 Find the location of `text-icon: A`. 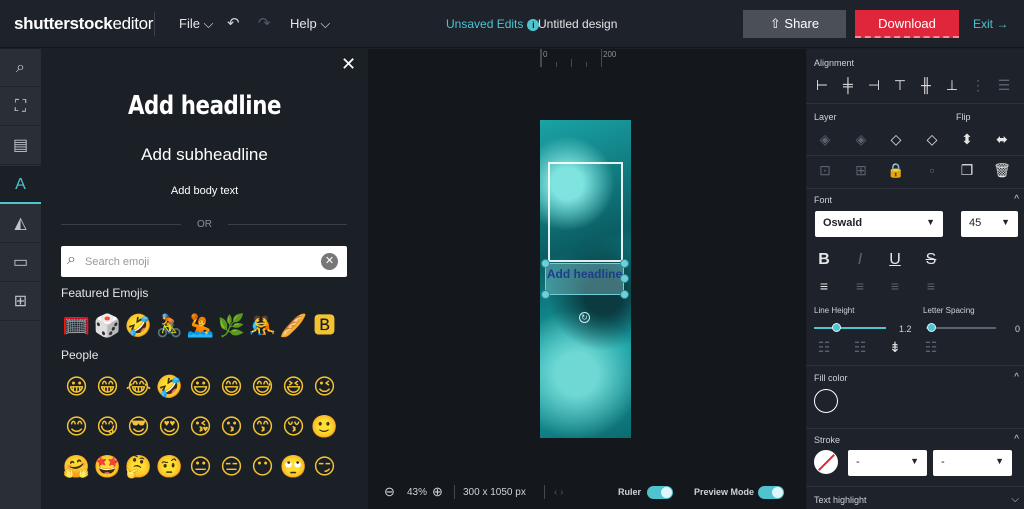

text-icon: A is located at coordinates (20, 185).